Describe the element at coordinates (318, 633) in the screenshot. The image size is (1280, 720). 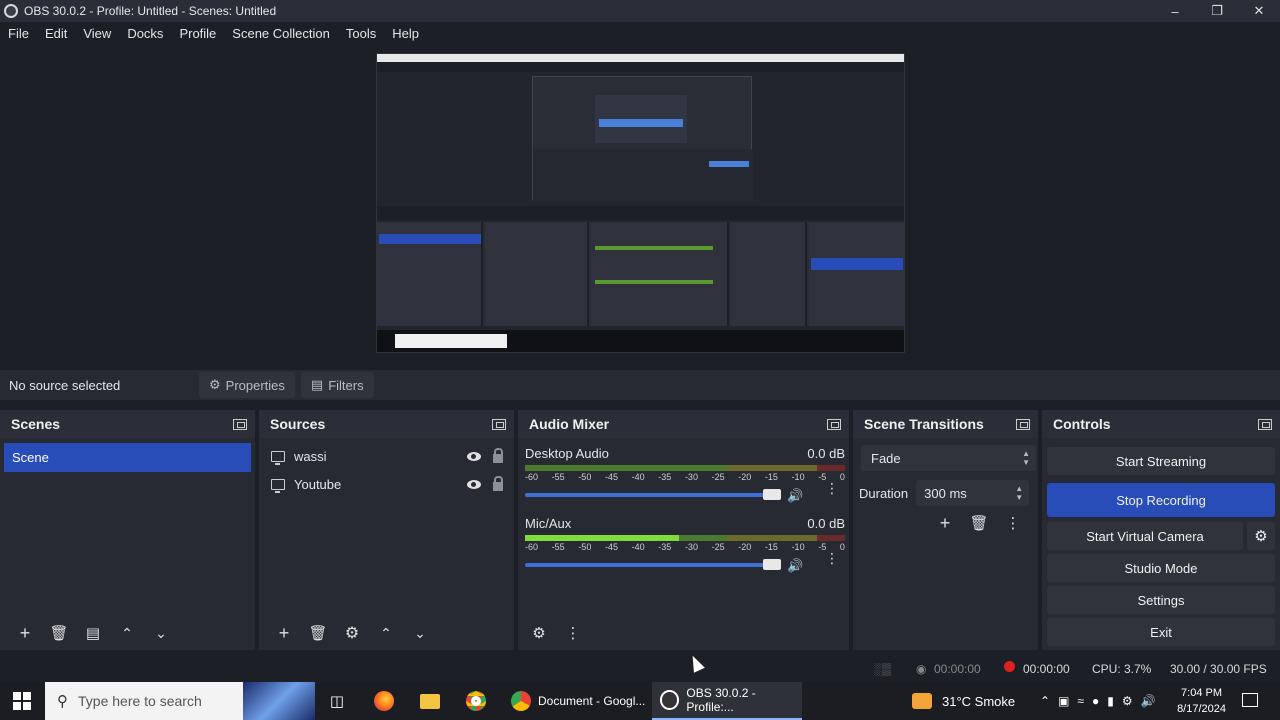
I see `remove-source-button: 🗑` at that location.